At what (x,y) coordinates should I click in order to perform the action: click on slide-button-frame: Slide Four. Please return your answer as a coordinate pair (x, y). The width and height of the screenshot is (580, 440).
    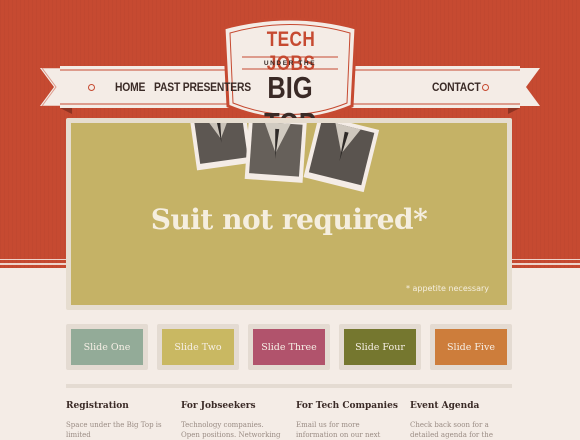
    Looking at the image, I should click on (380, 347).